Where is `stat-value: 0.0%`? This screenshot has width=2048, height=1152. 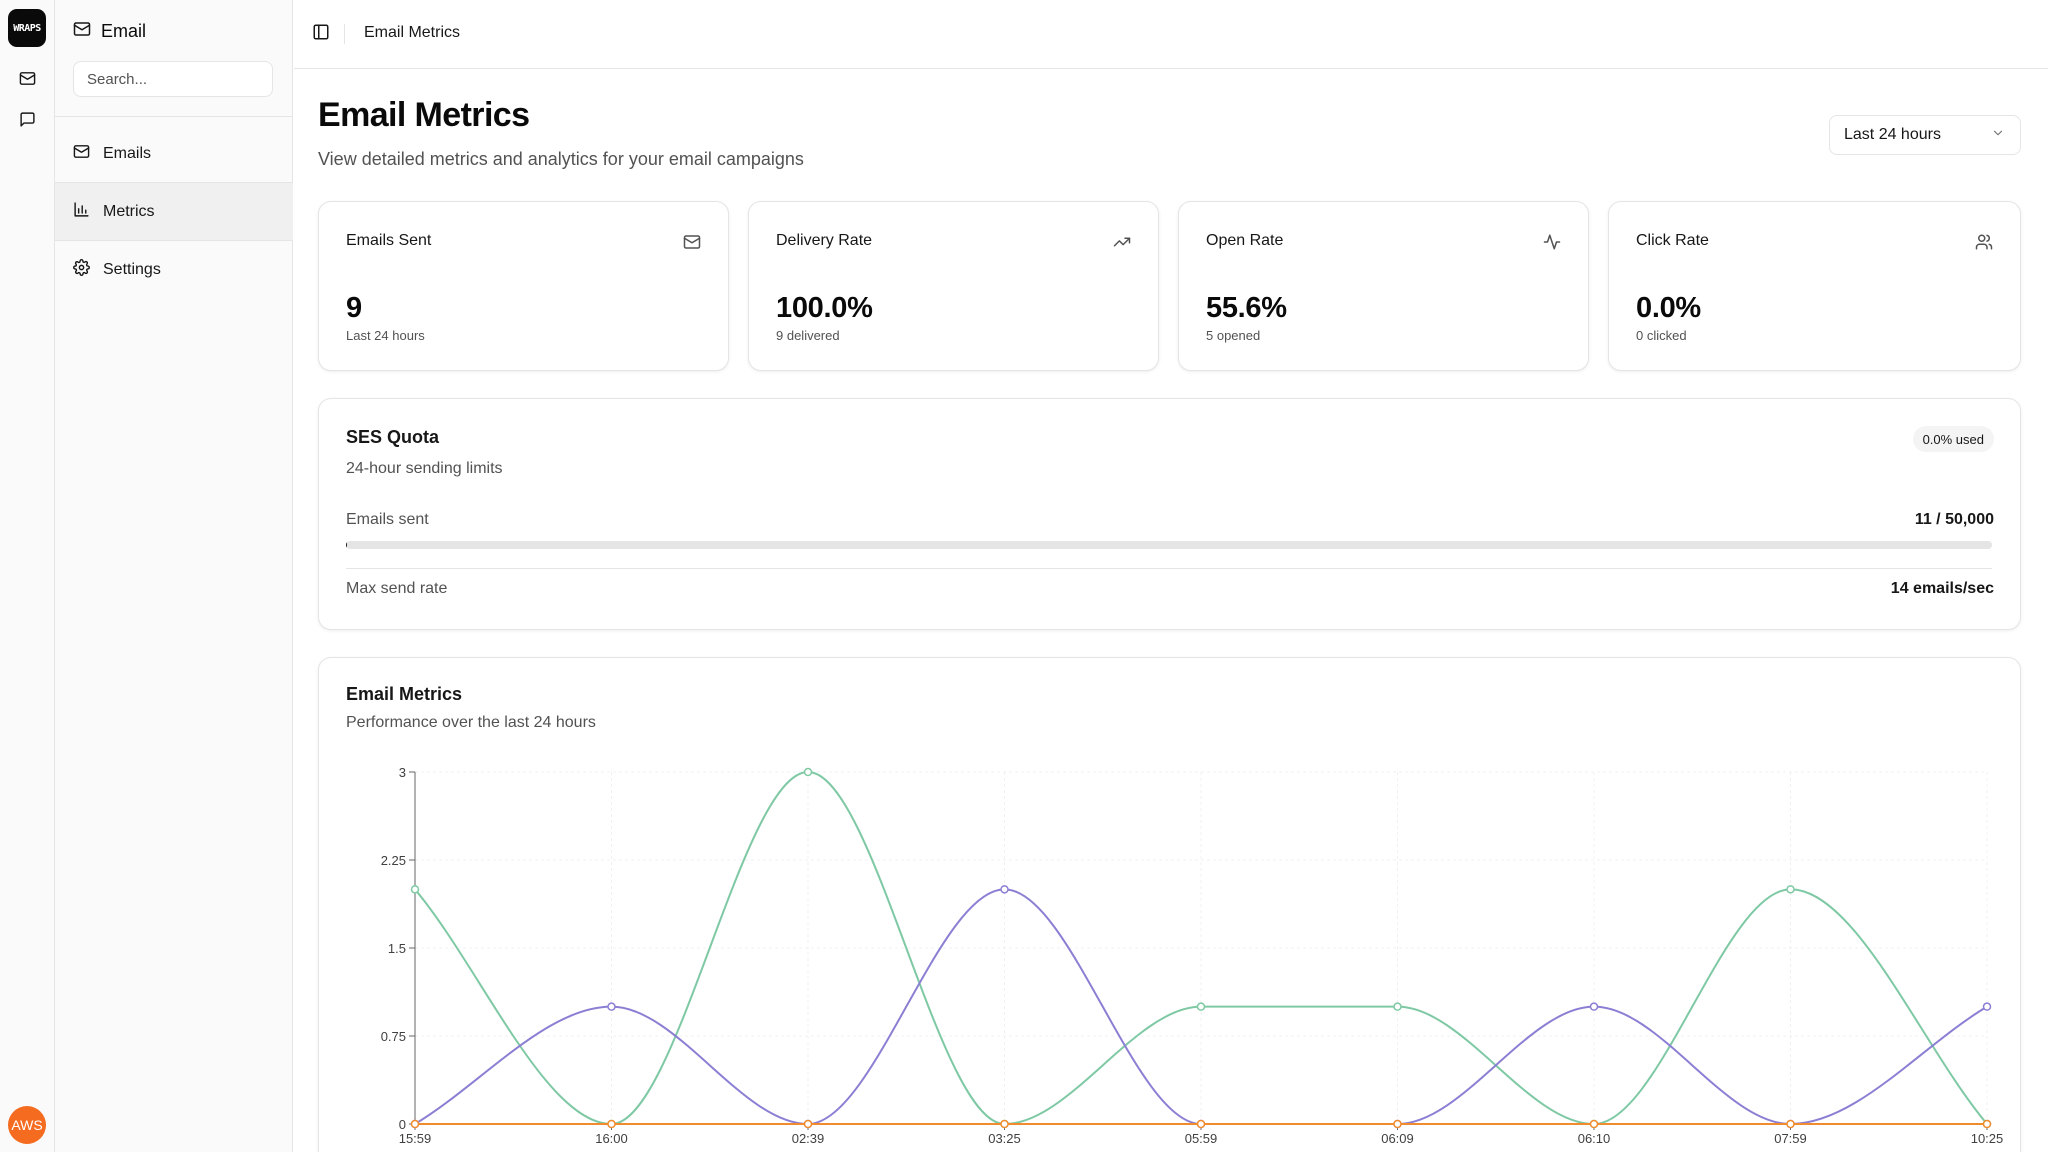 stat-value: 0.0% is located at coordinates (1668, 308).